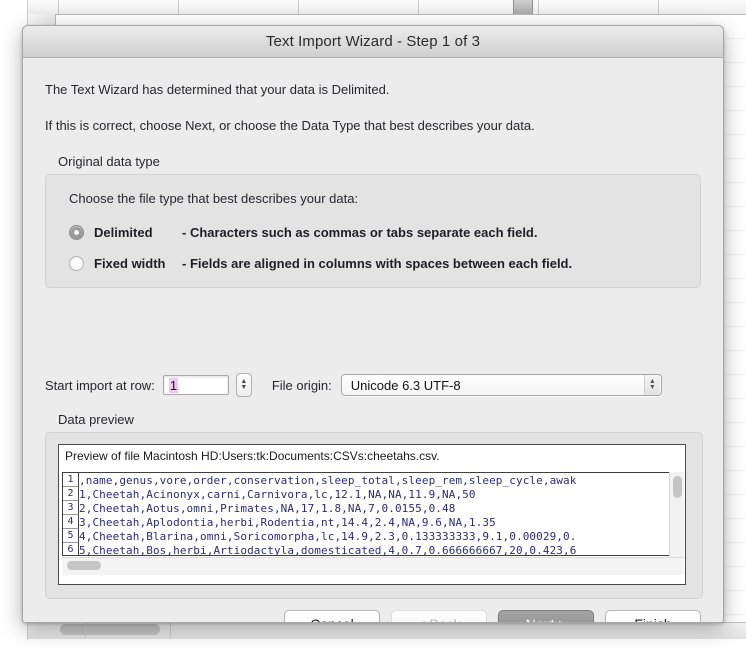 The width and height of the screenshot is (746, 647). I want to click on selected-column-marker, so click(523, 7).